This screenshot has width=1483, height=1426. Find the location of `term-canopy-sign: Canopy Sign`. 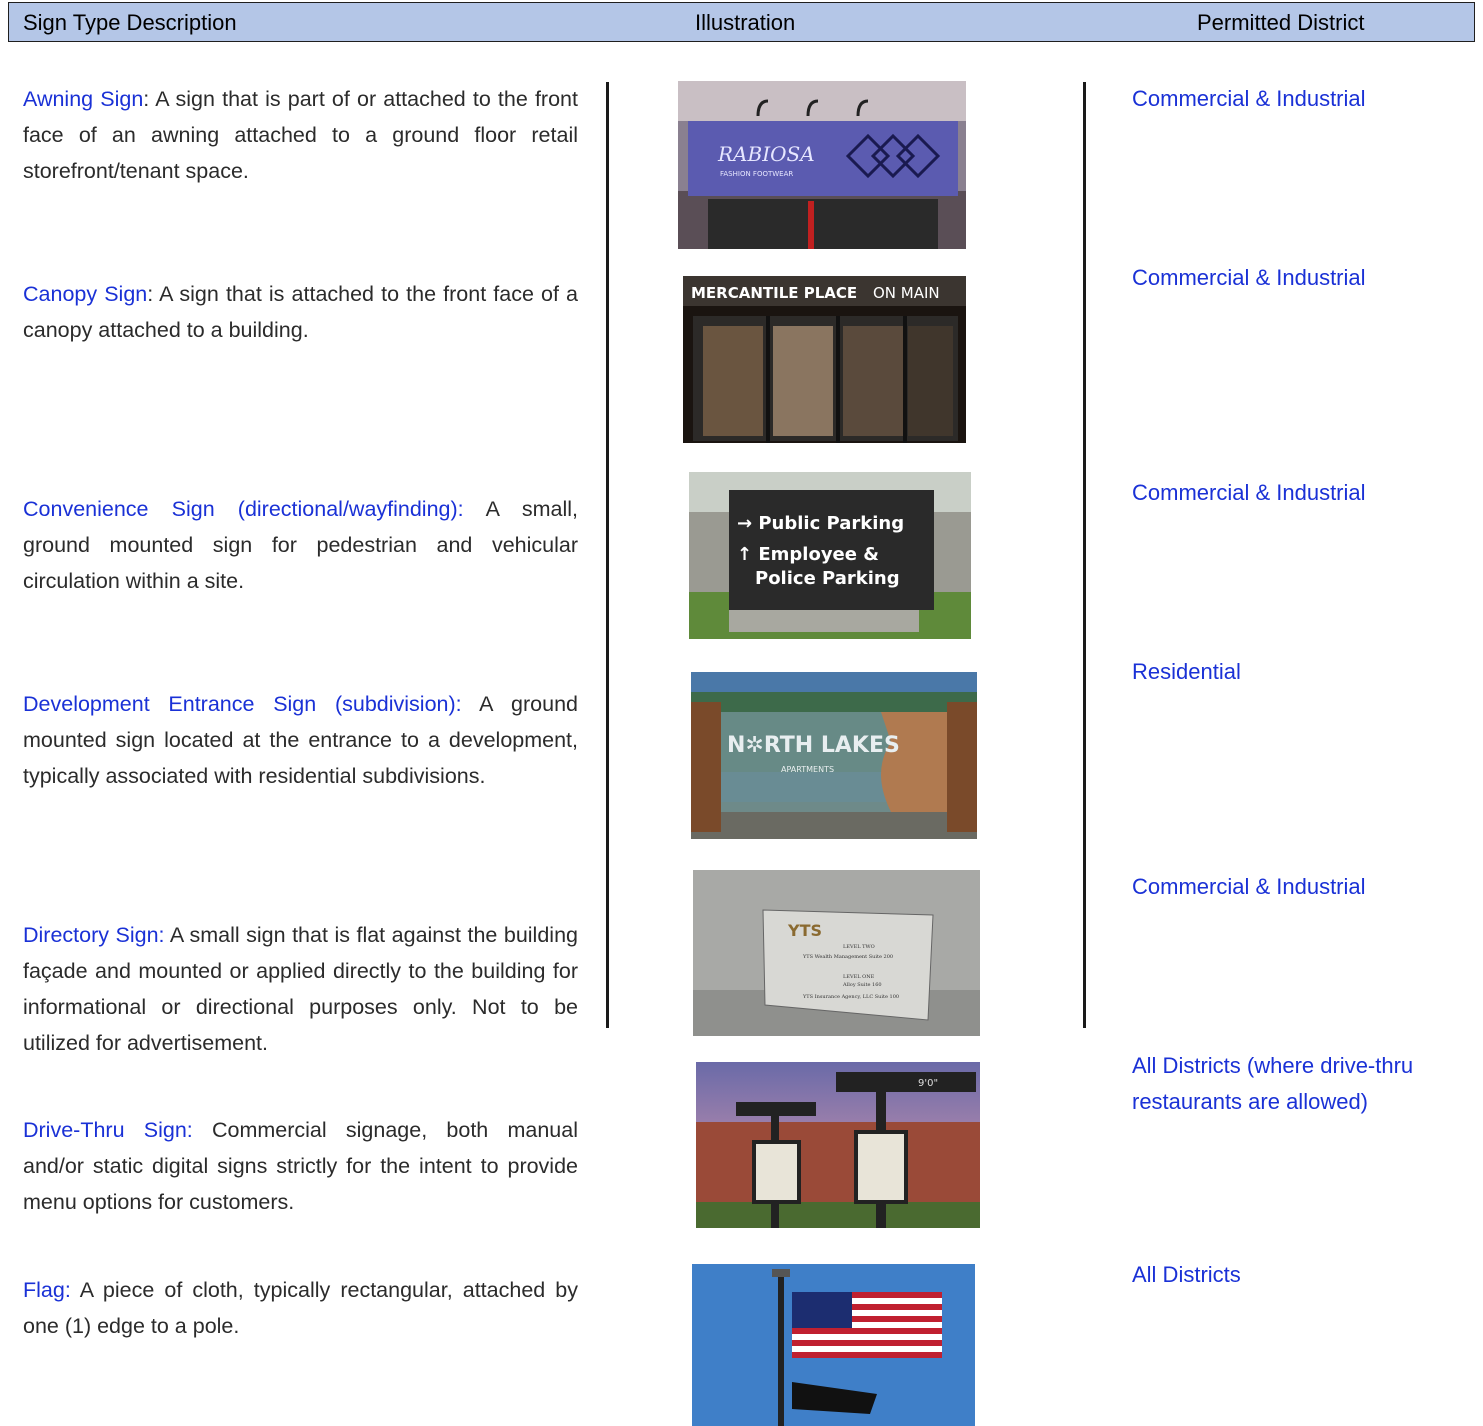

term-canopy-sign: Canopy Sign is located at coordinates (85, 294).